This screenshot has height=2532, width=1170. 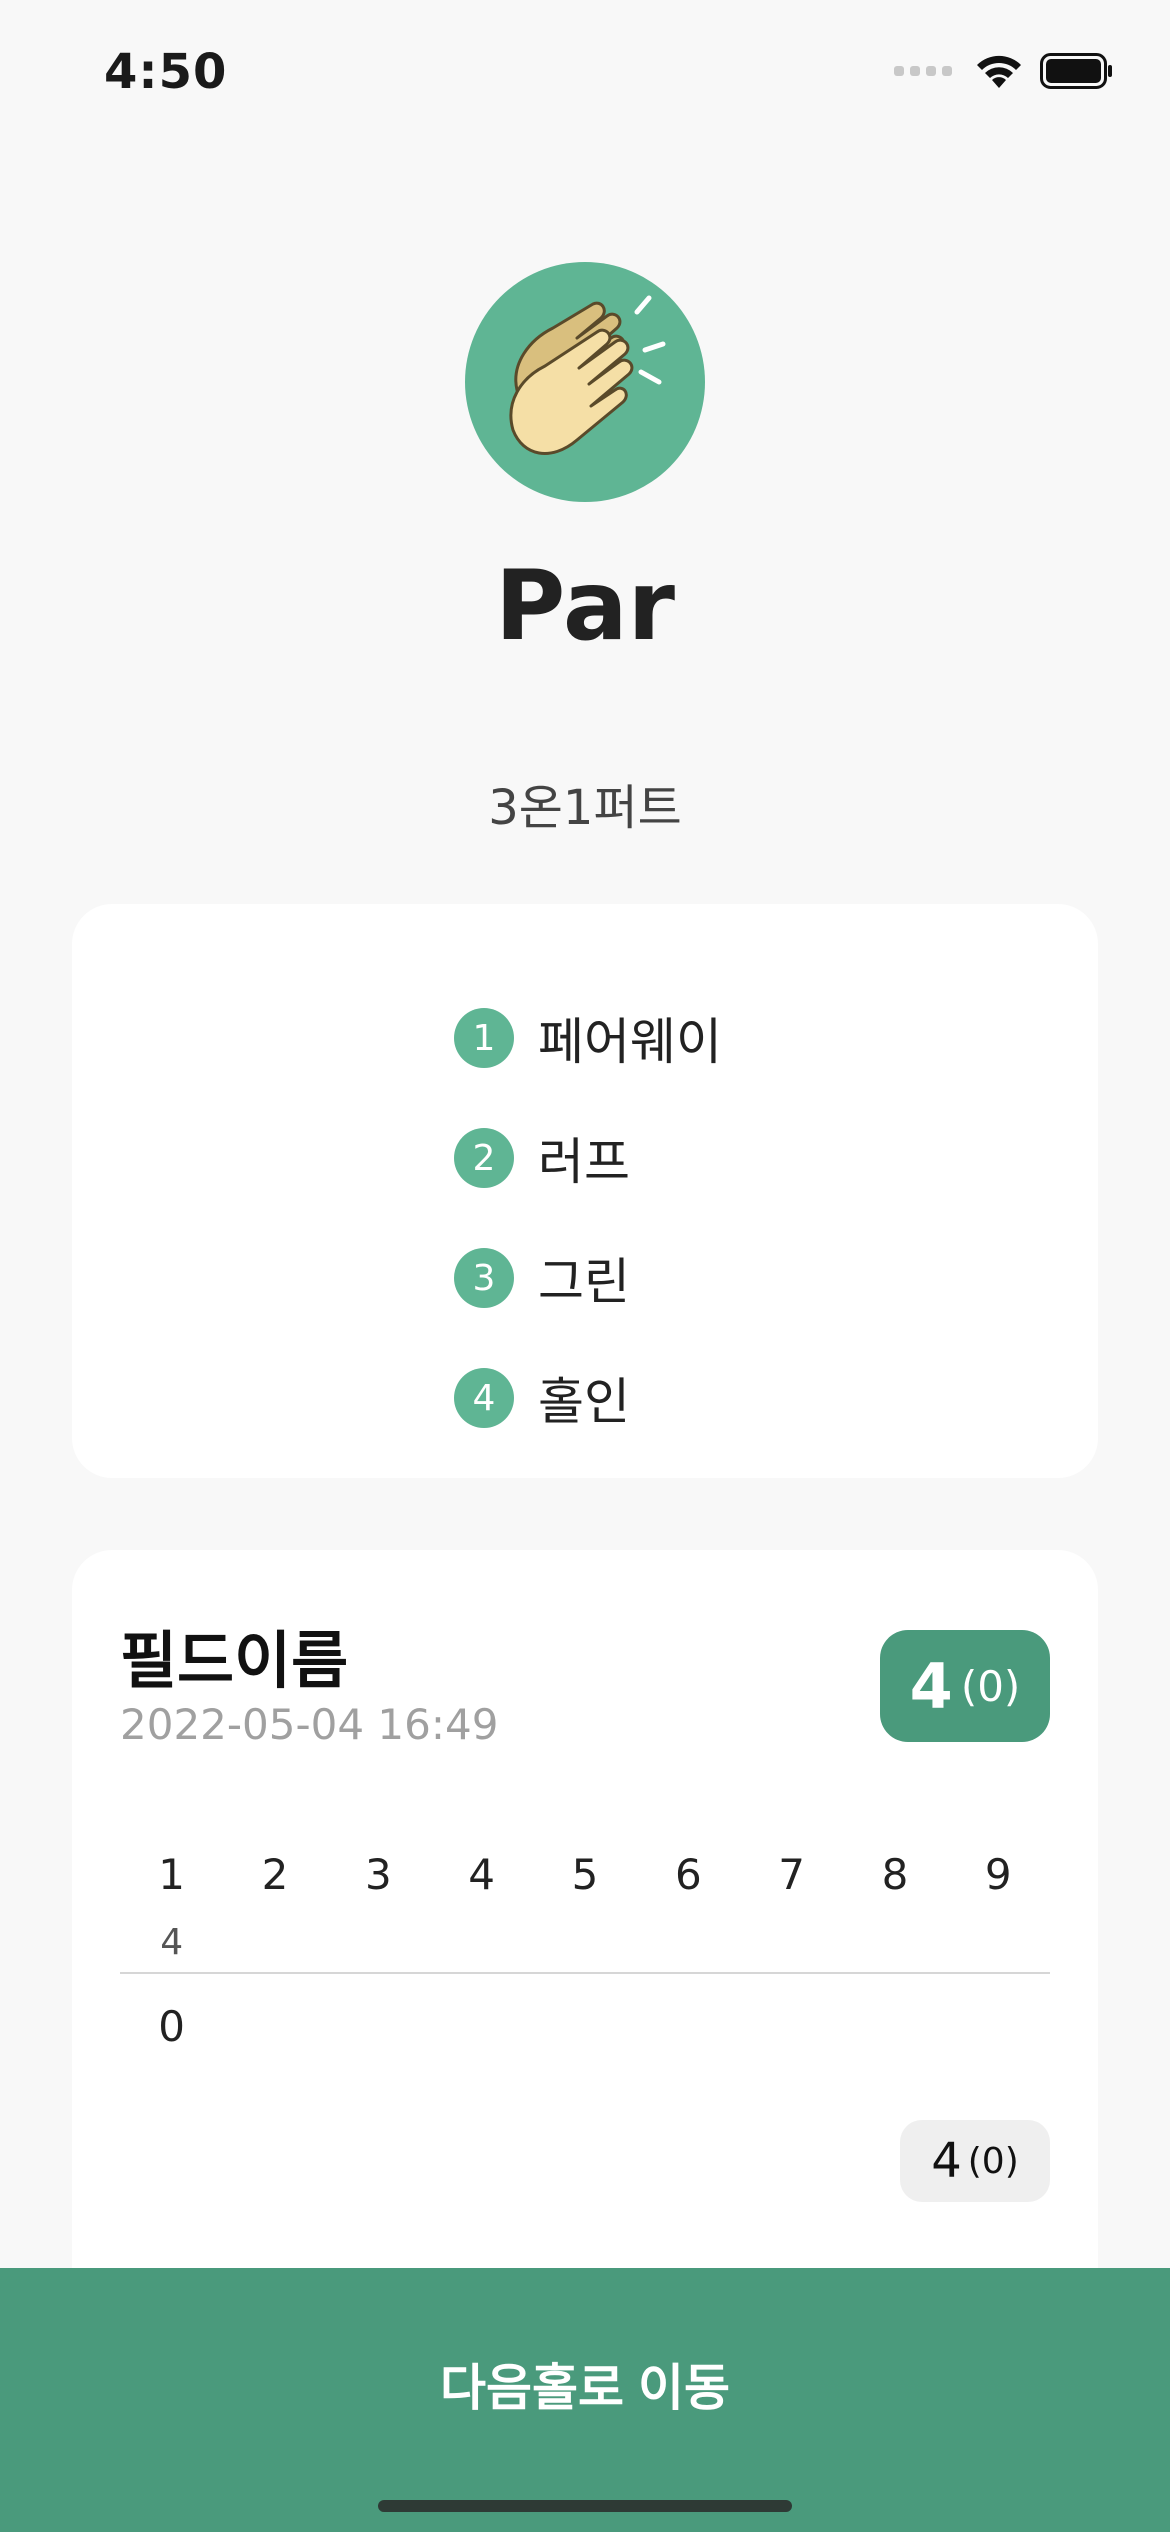 I want to click on shot-item: 3 그린, so click(x=588, y=1278).